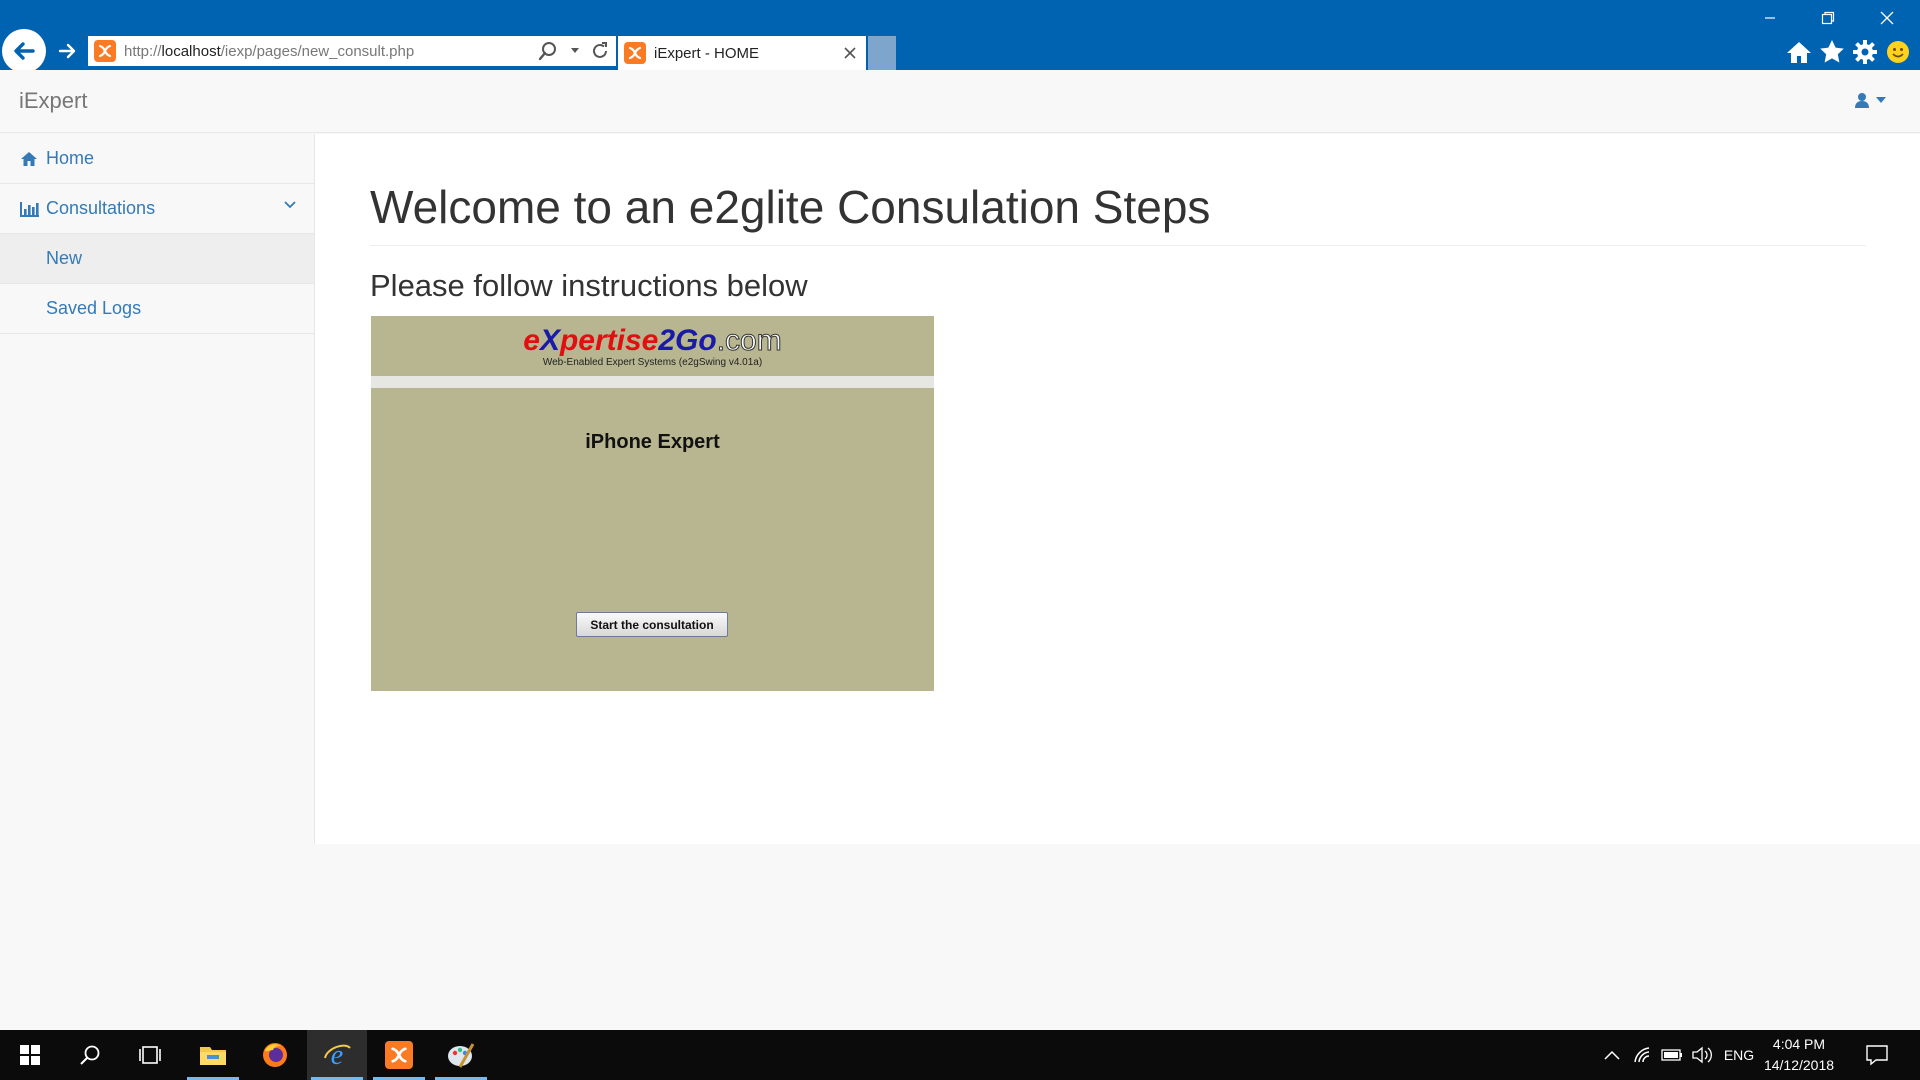 The height and width of the screenshot is (1080, 1920). Describe the element at coordinates (143, 51) in the screenshot. I see `url-prefix: http://` at that location.